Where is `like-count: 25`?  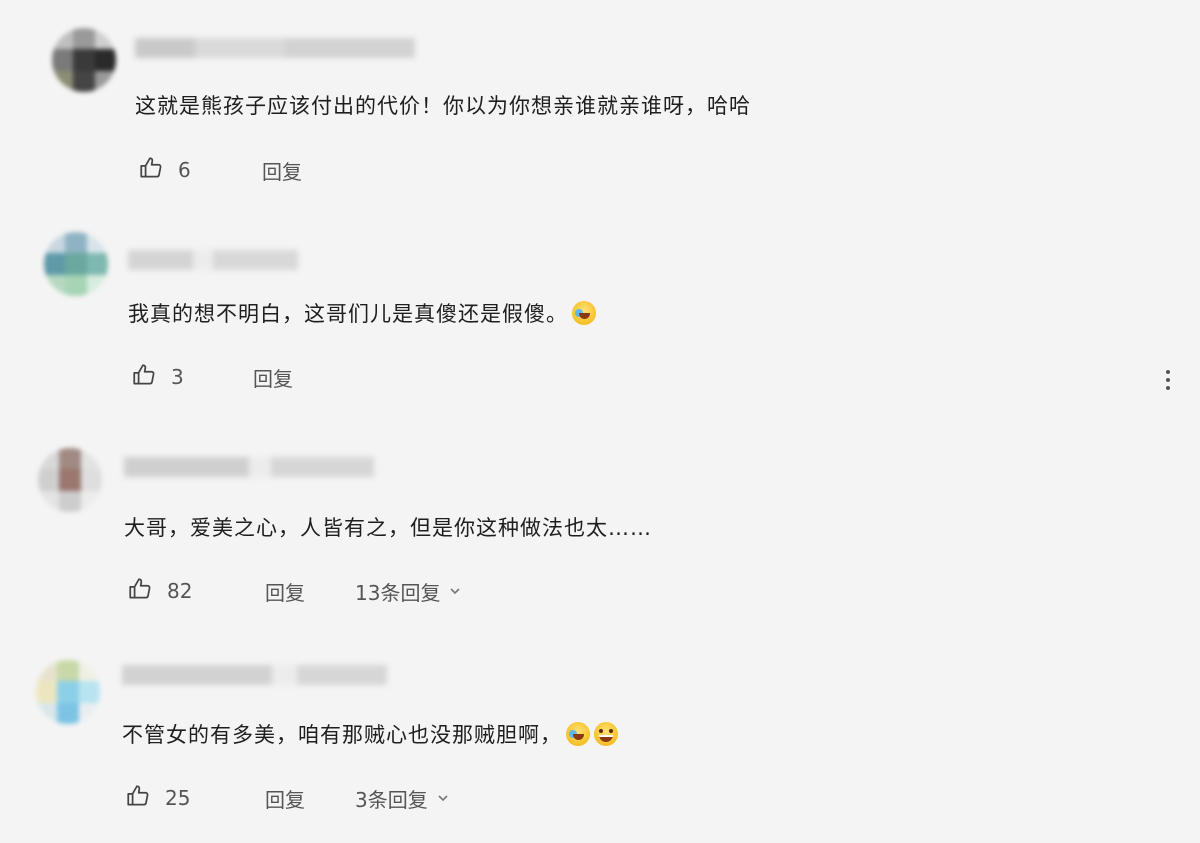 like-count: 25 is located at coordinates (178, 798).